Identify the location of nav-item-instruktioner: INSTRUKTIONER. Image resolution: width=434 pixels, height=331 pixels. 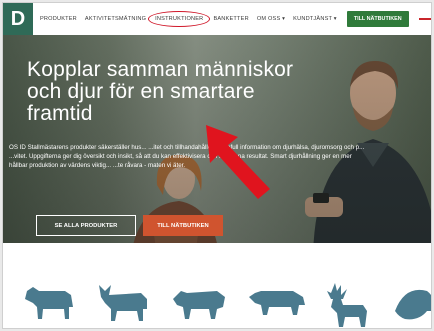
(179, 19).